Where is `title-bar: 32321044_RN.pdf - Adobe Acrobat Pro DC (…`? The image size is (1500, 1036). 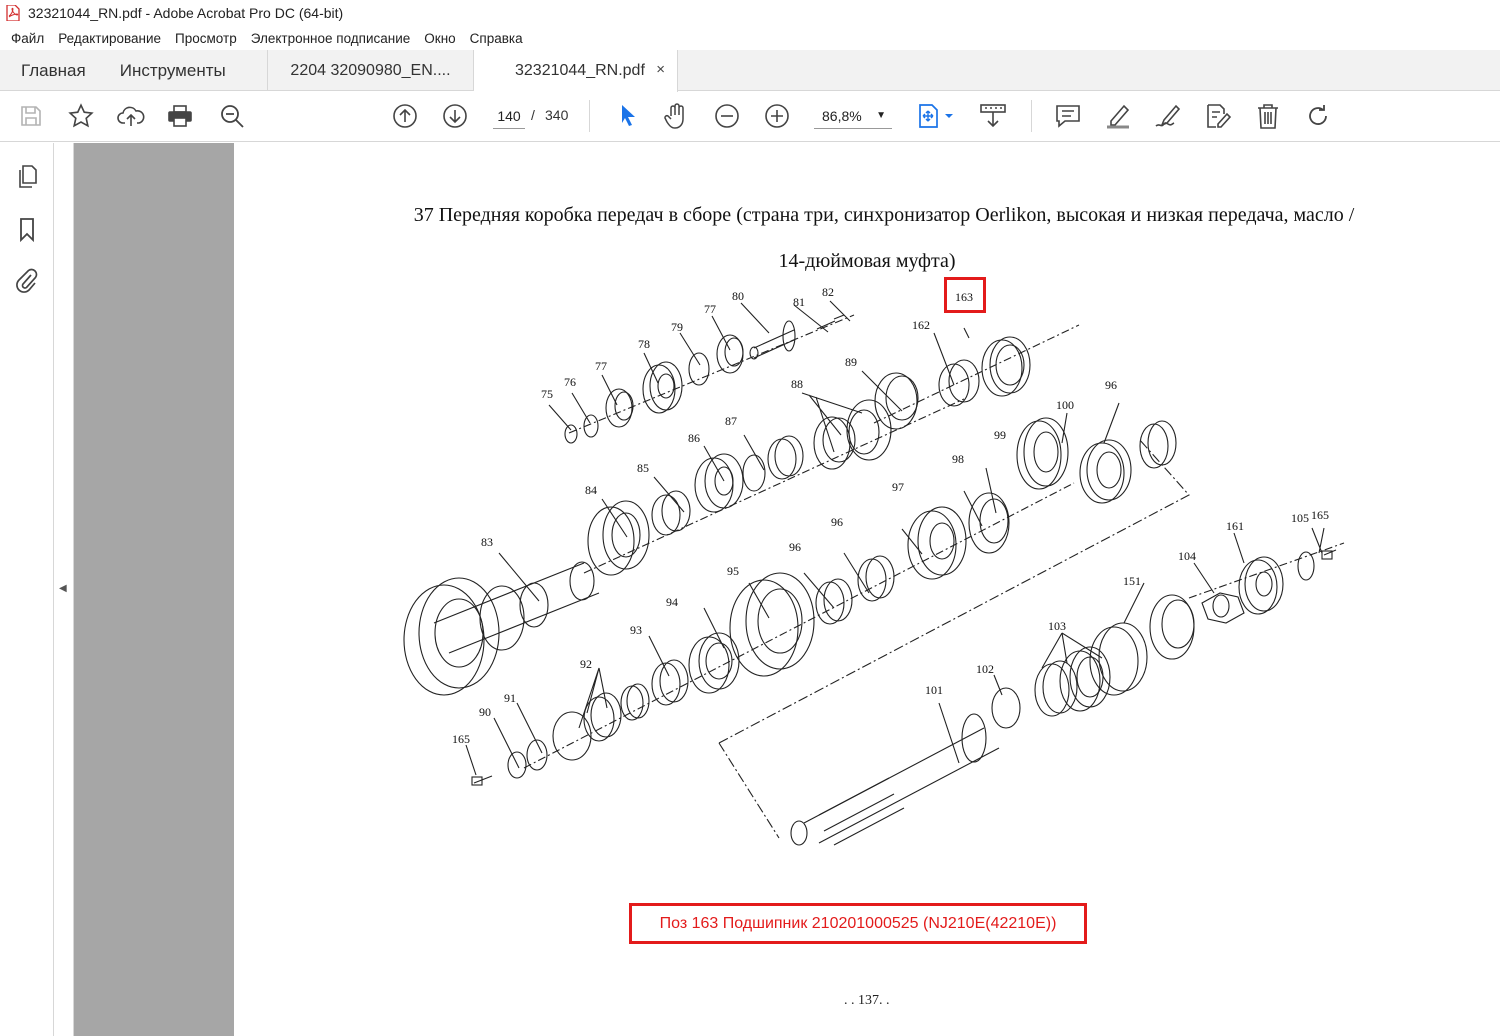 title-bar: 32321044_RN.pdf - Adobe Acrobat Pro DC (… is located at coordinates (750, 13).